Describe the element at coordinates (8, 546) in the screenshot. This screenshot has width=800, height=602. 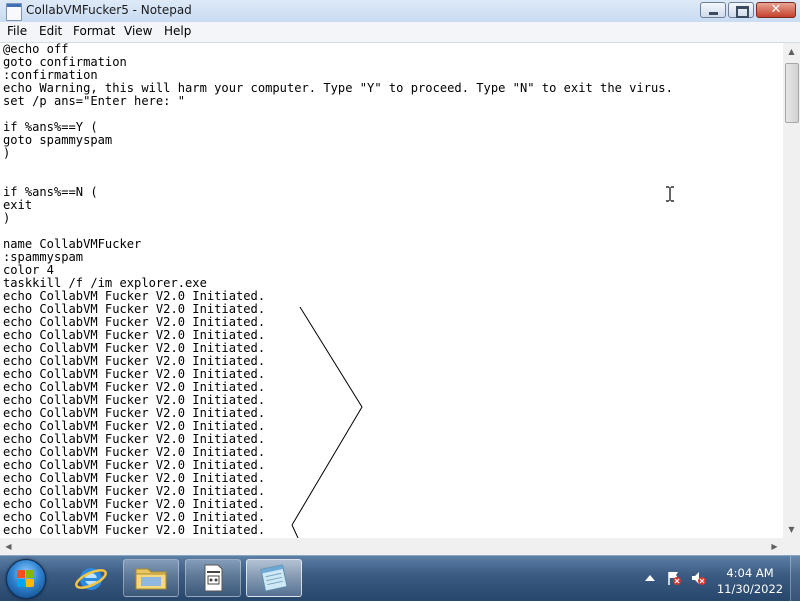
I see `scroll-left-icon: ◀` at that location.